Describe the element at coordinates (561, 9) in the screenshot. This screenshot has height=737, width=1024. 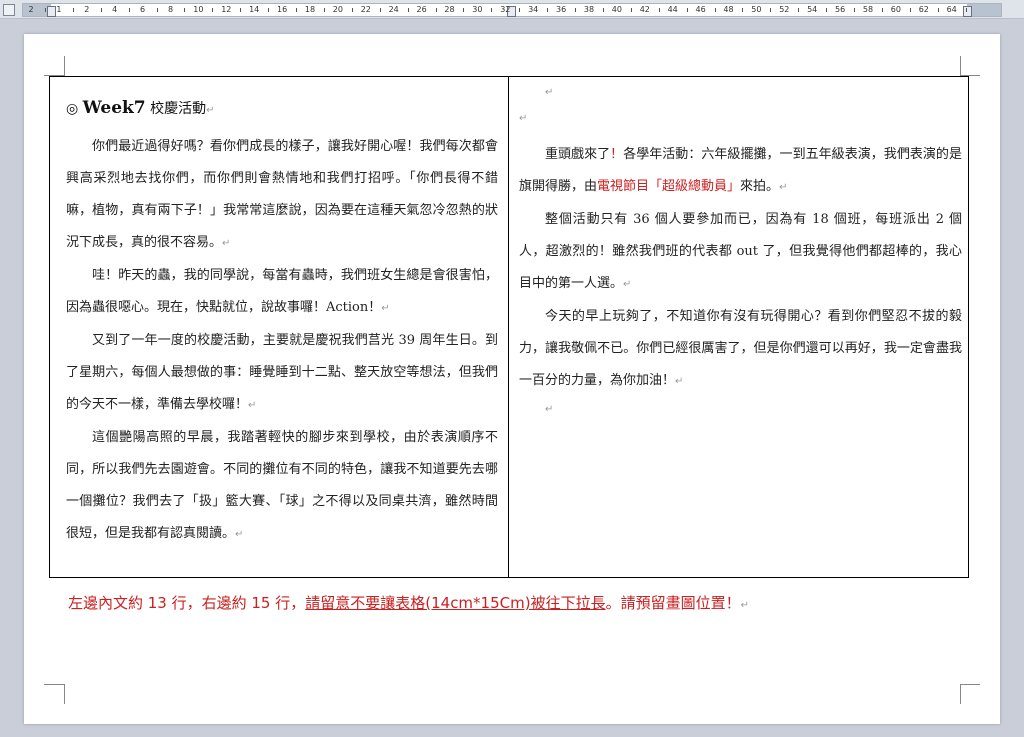
I see `ruler-label: 36` at that location.